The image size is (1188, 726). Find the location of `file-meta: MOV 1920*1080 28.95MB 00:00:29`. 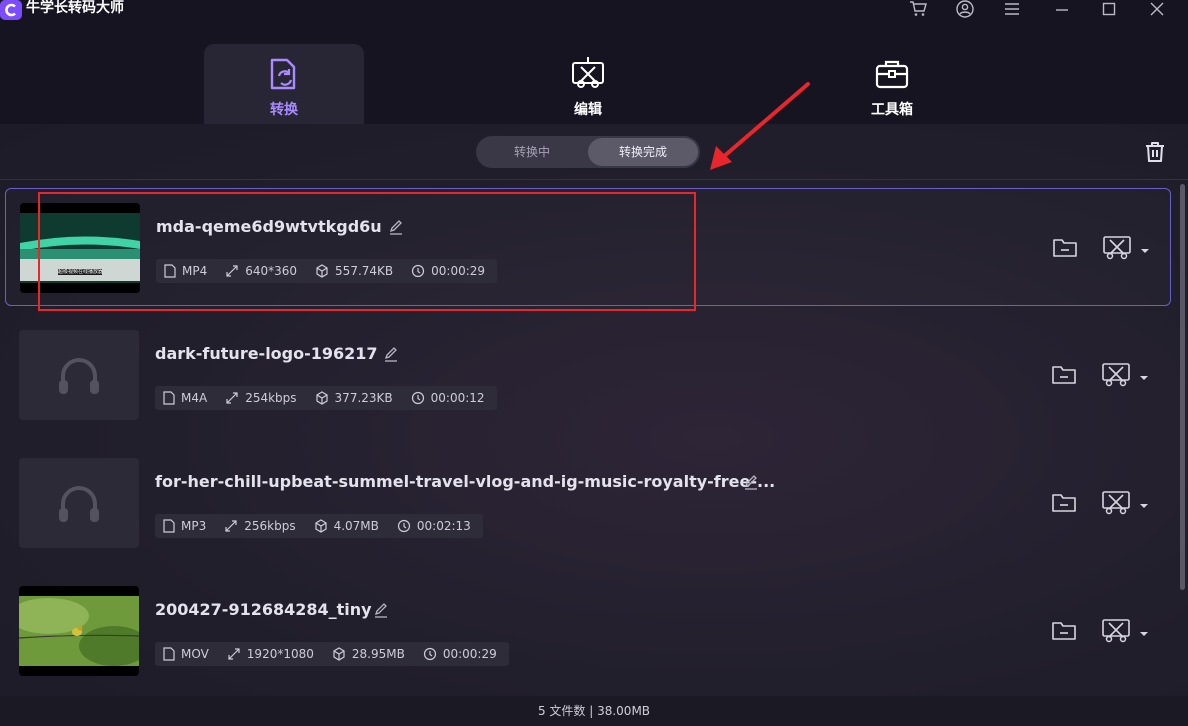

file-meta: MOV 1920*1080 28.95MB 00:00:29 is located at coordinates (332, 654).